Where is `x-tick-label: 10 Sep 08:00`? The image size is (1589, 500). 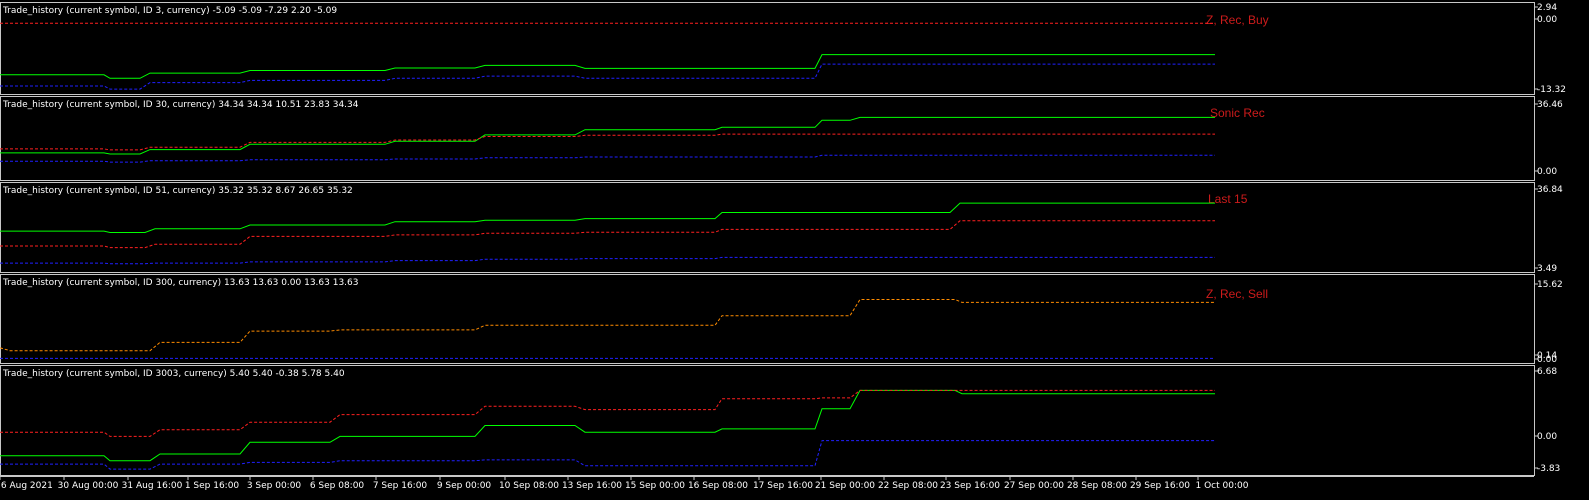 x-tick-label: 10 Sep 08:00 is located at coordinates (529, 486).